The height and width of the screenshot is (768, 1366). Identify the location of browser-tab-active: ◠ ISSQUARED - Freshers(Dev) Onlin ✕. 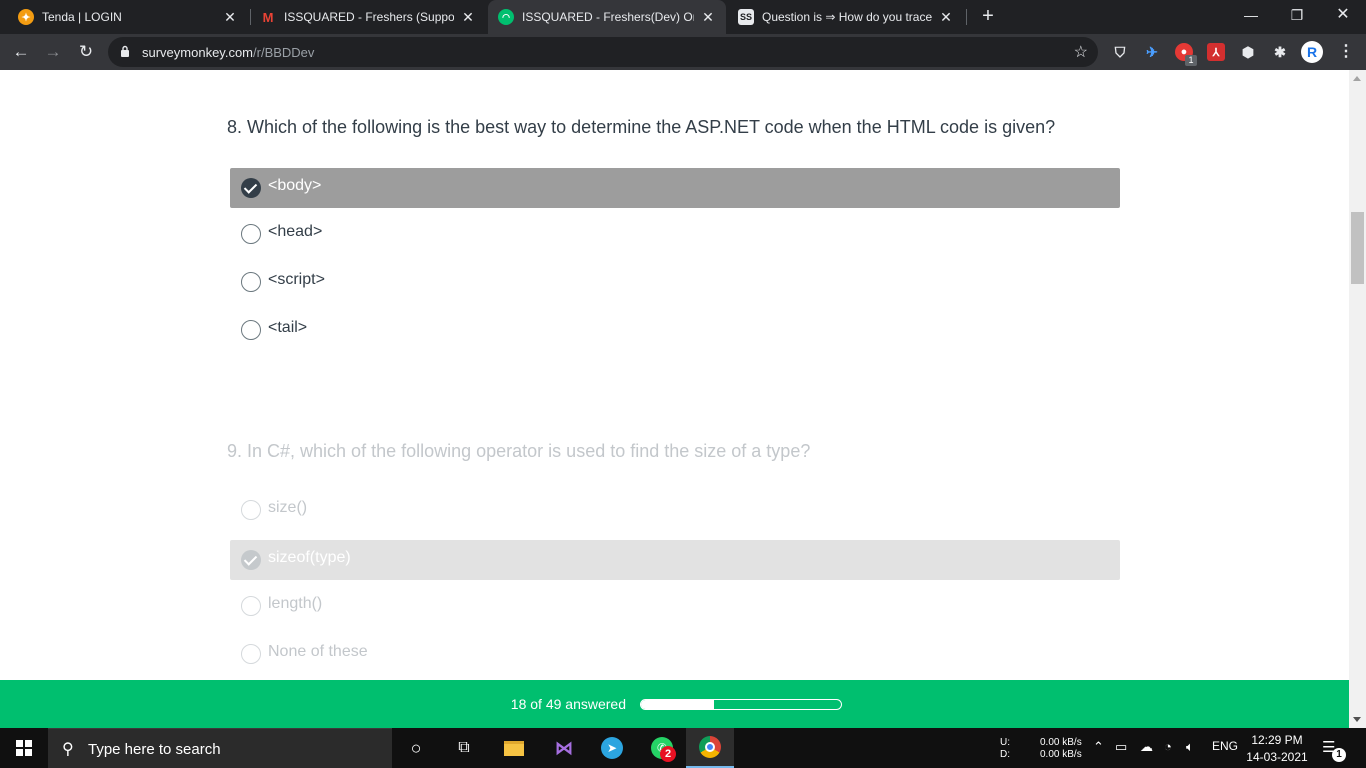
(607, 17).